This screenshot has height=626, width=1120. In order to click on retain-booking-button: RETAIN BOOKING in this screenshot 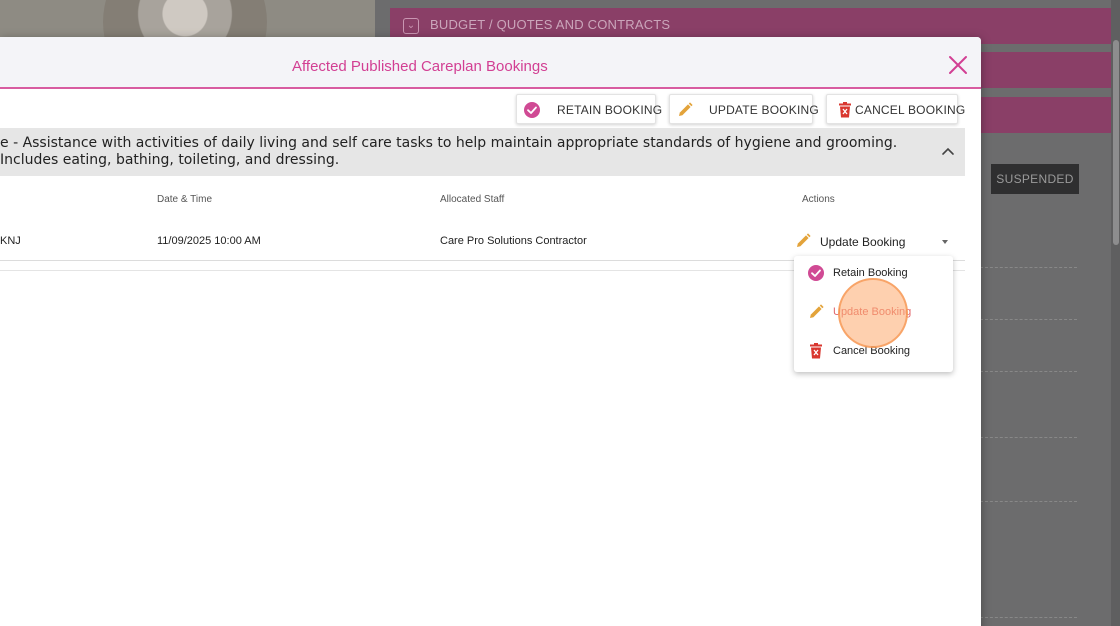, I will do `click(589, 109)`.